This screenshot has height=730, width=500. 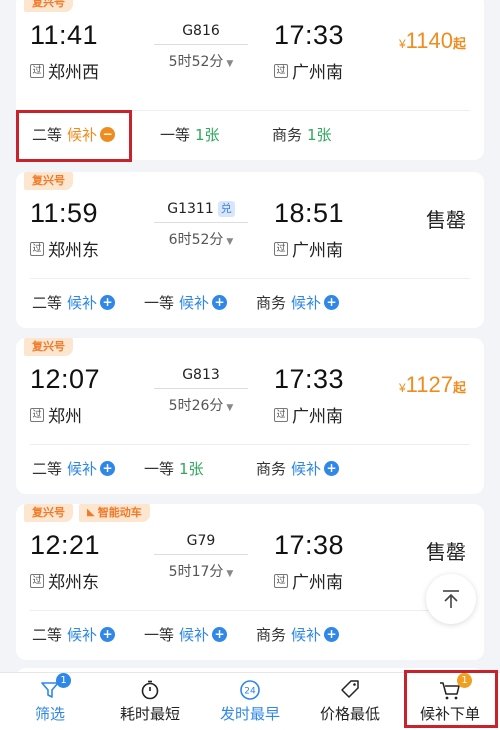 I want to click on lowest-price-label: 价格最低, so click(x=349, y=714).